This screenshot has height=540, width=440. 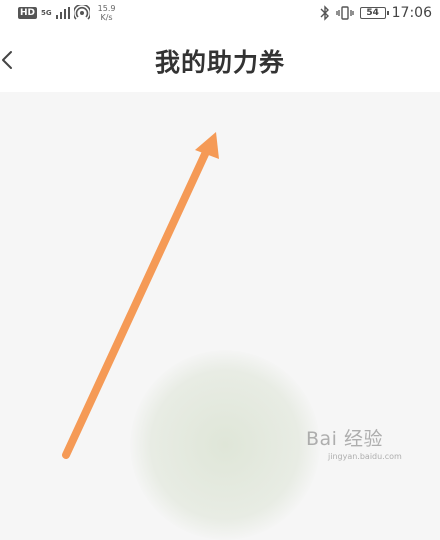 What do you see at coordinates (220, 13) in the screenshot?
I see `status-bar: HD 5G 15.9 K/s 54 17:06` at bounding box center [220, 13].